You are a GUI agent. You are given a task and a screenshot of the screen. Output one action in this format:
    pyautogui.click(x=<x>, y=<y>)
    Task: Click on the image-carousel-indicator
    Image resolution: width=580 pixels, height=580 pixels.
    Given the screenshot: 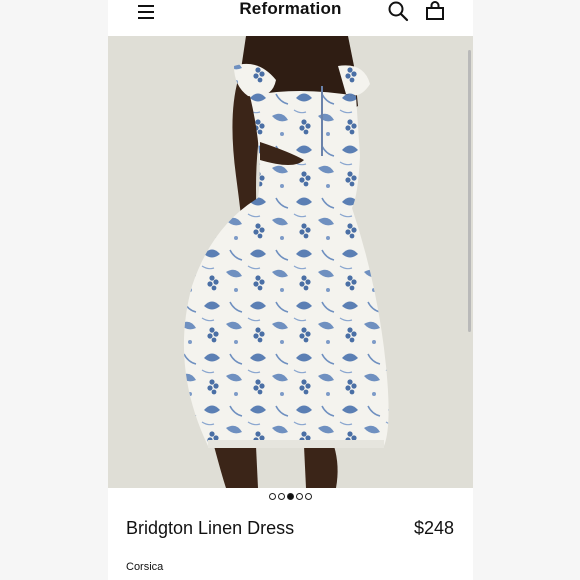 What is the action you would take?
    pyautogui.click(x=290, y=498)
    